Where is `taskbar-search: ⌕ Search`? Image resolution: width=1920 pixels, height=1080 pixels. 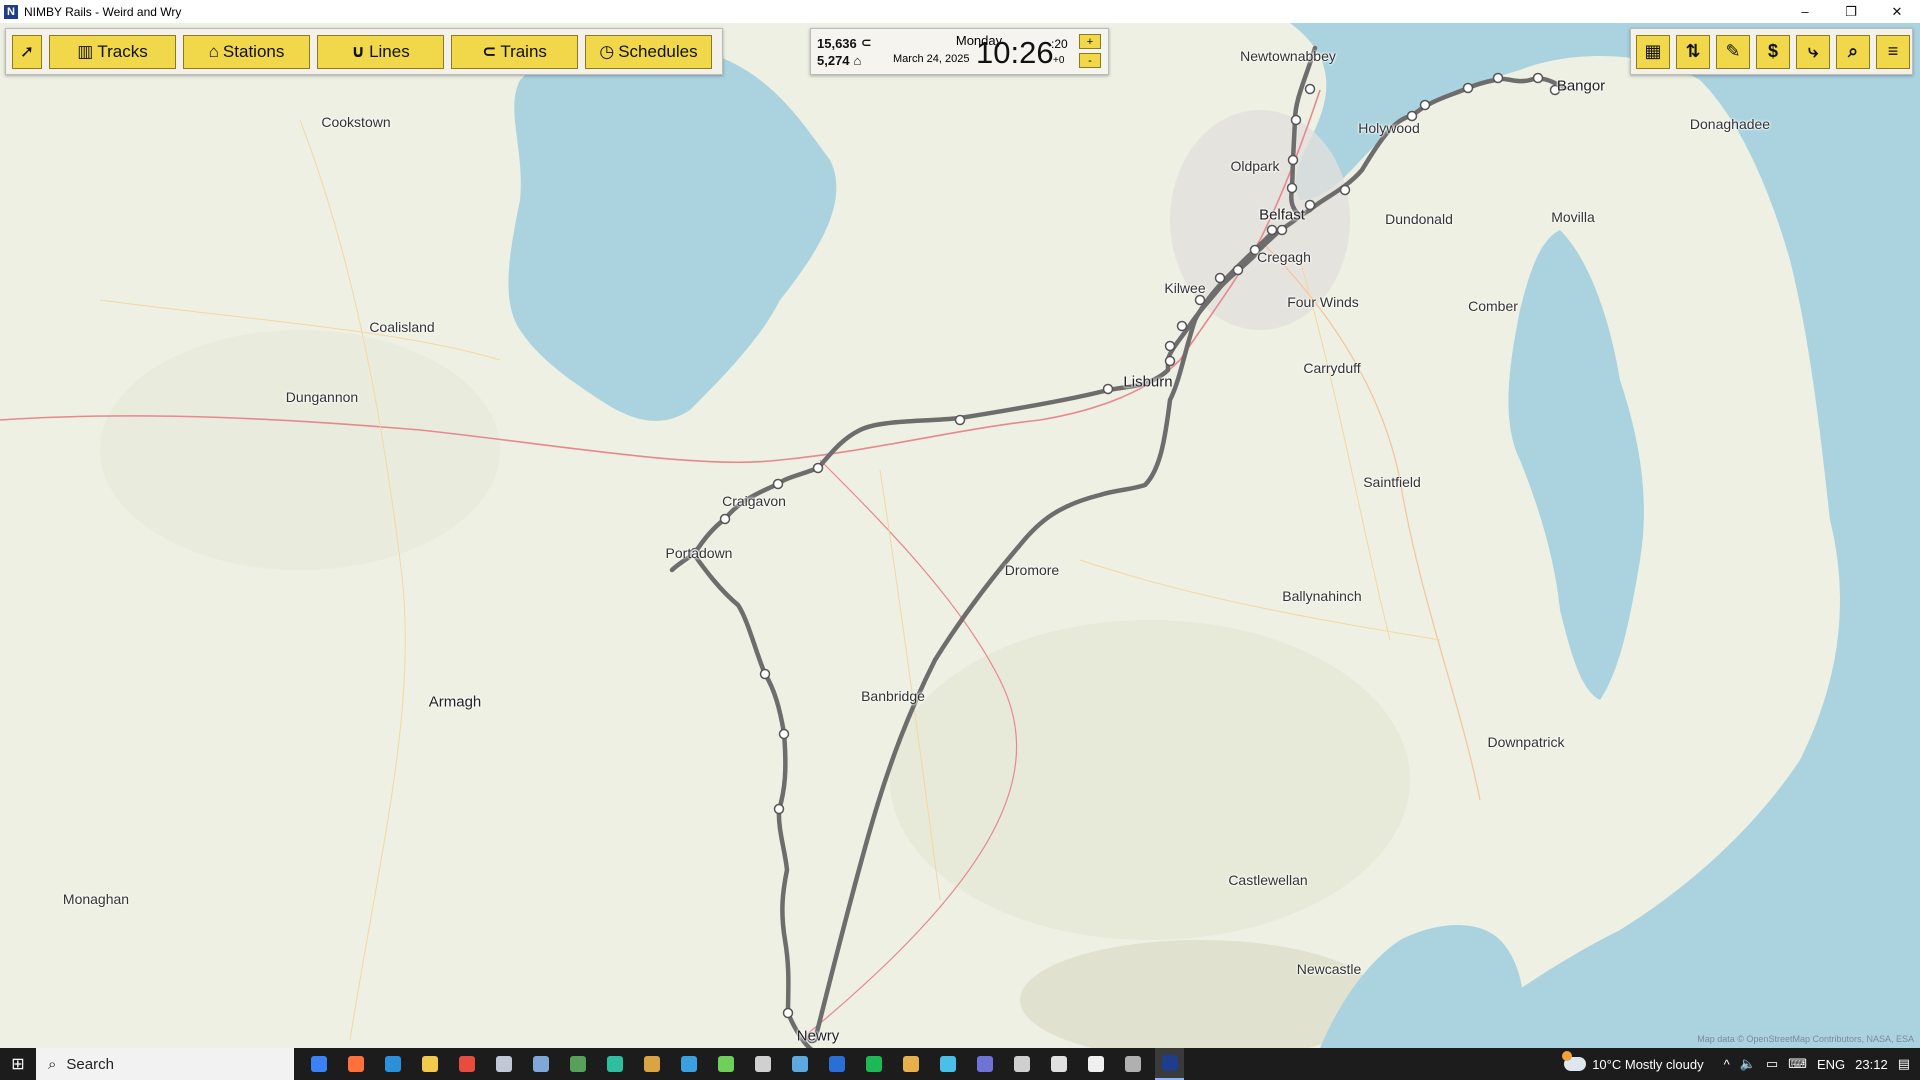 taskbar-search: ⌕ Search is located at coordinates (165, 1064).